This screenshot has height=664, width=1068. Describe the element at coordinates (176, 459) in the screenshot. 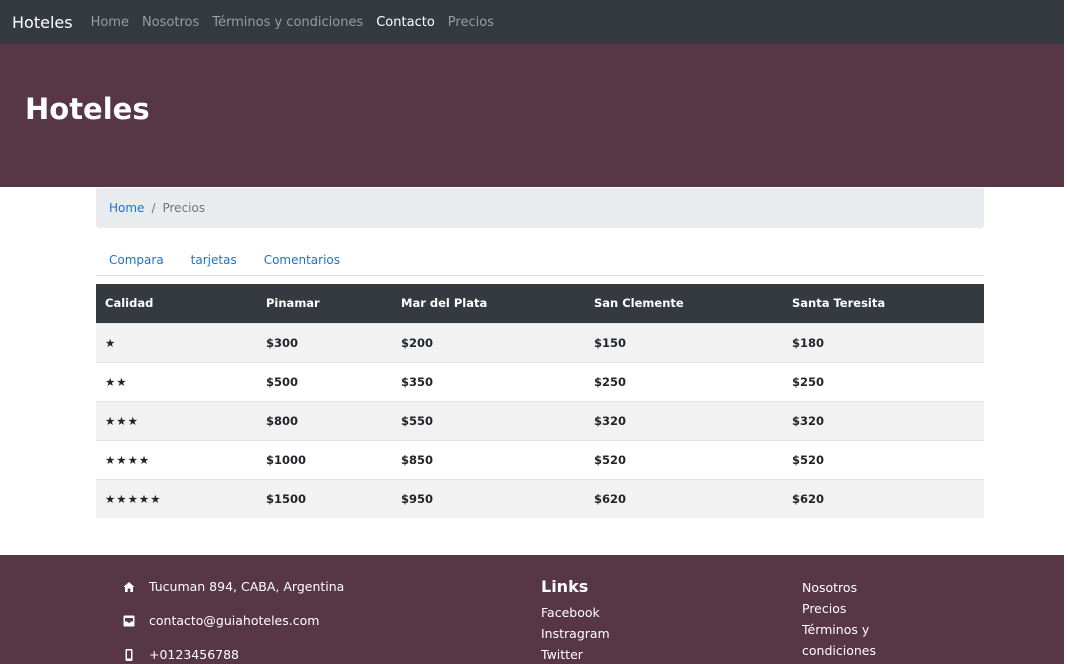

I see `star-rating: ★★★★` at that location.